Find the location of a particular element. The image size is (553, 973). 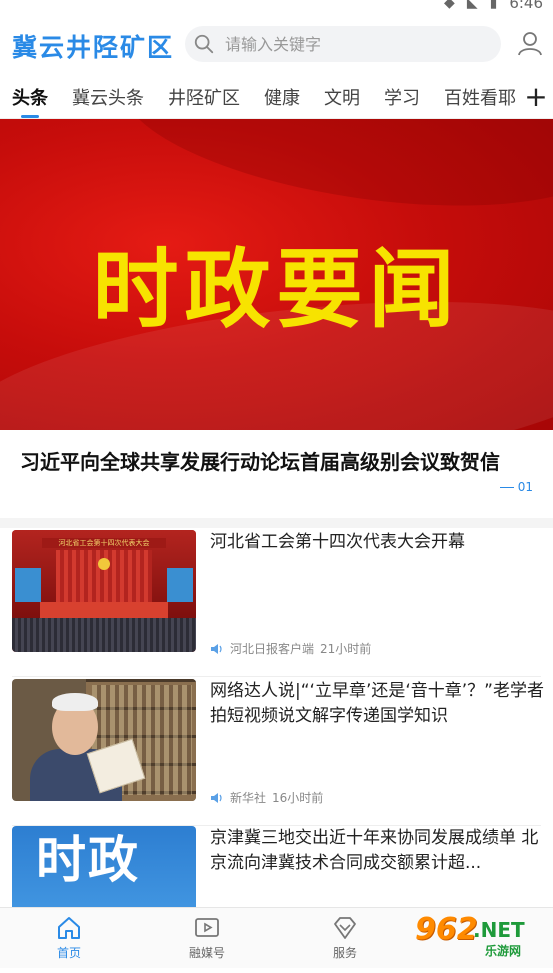

thumb-person-hair is located at coordinates (75, 702).